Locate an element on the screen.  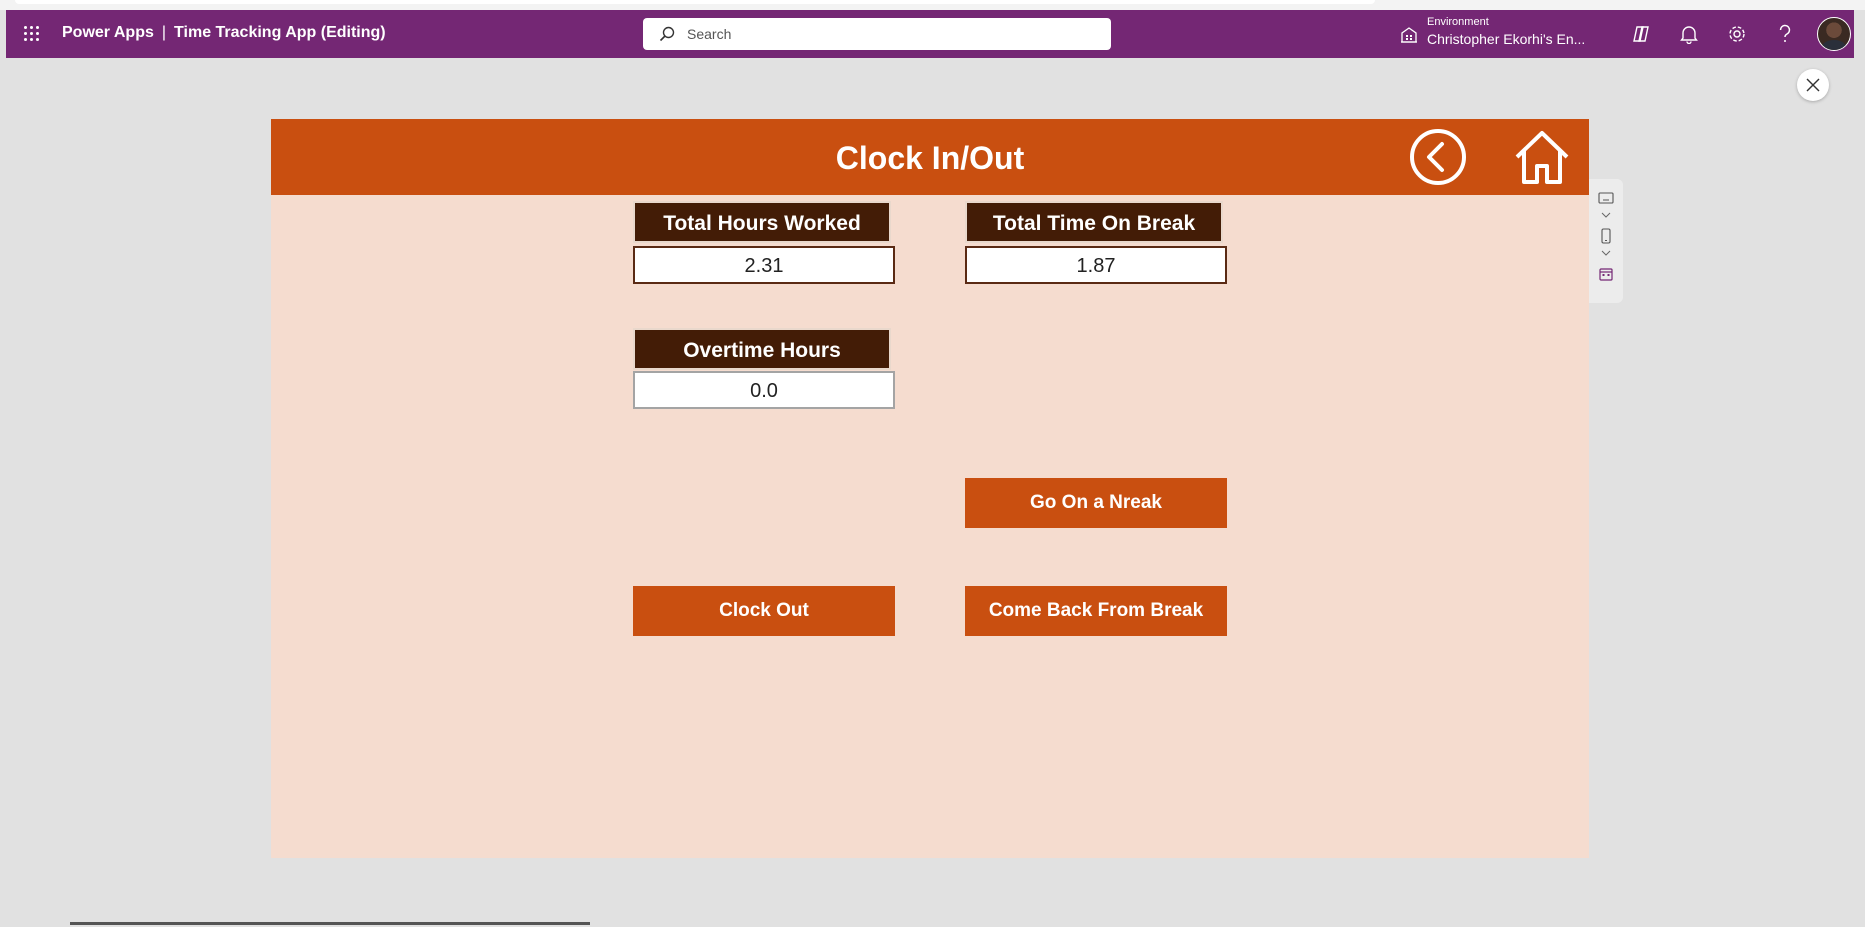
total-time-on-break-label: Total Time On Break is located at coordinates (1094, 222).